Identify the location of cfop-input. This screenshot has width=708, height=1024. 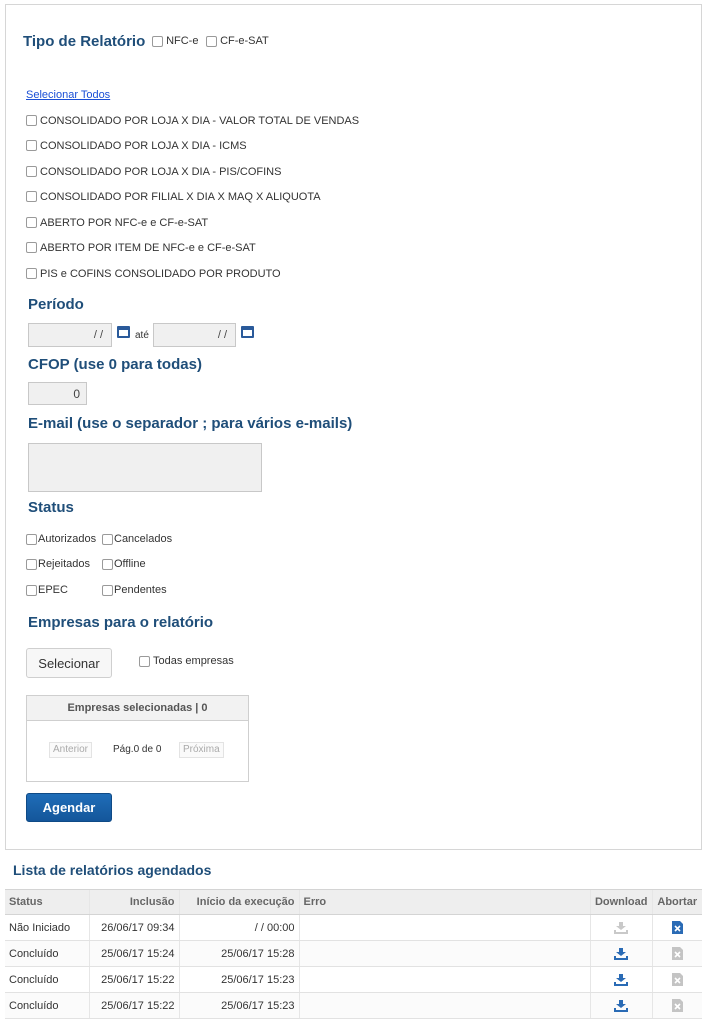
(57, 393).